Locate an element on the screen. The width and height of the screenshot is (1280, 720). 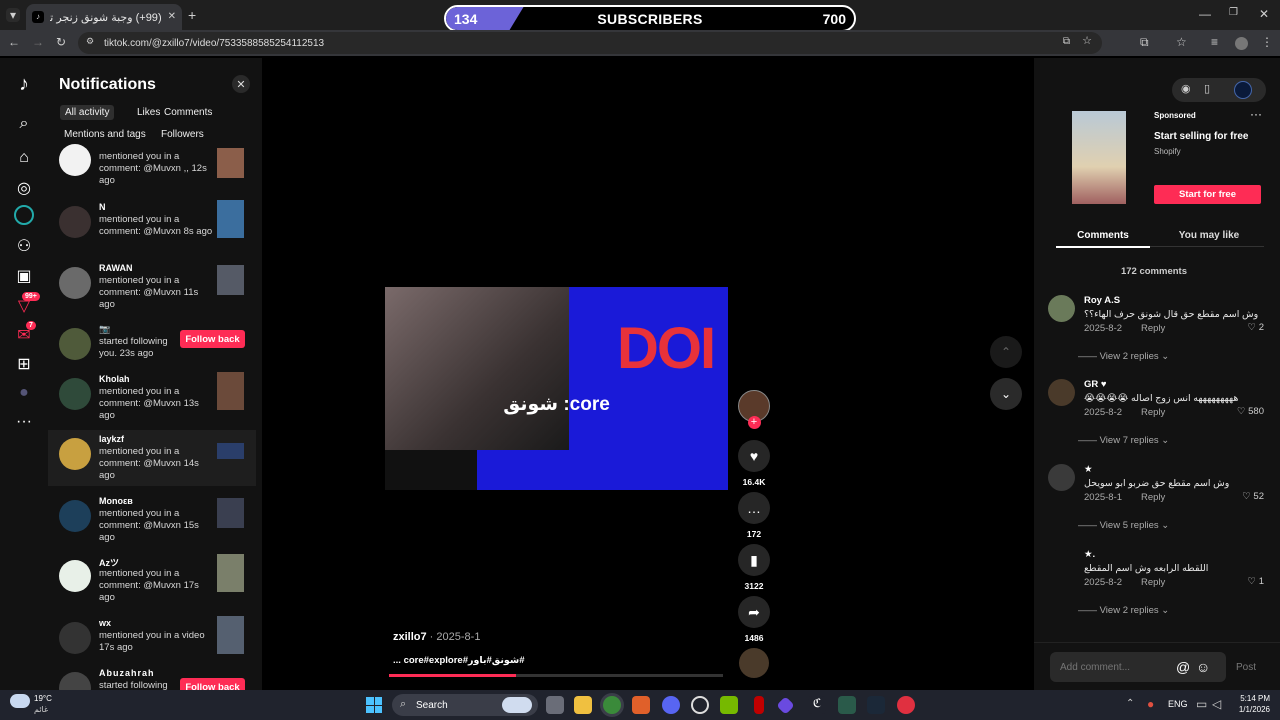
weather-icon is located at coordinates (20, 701).